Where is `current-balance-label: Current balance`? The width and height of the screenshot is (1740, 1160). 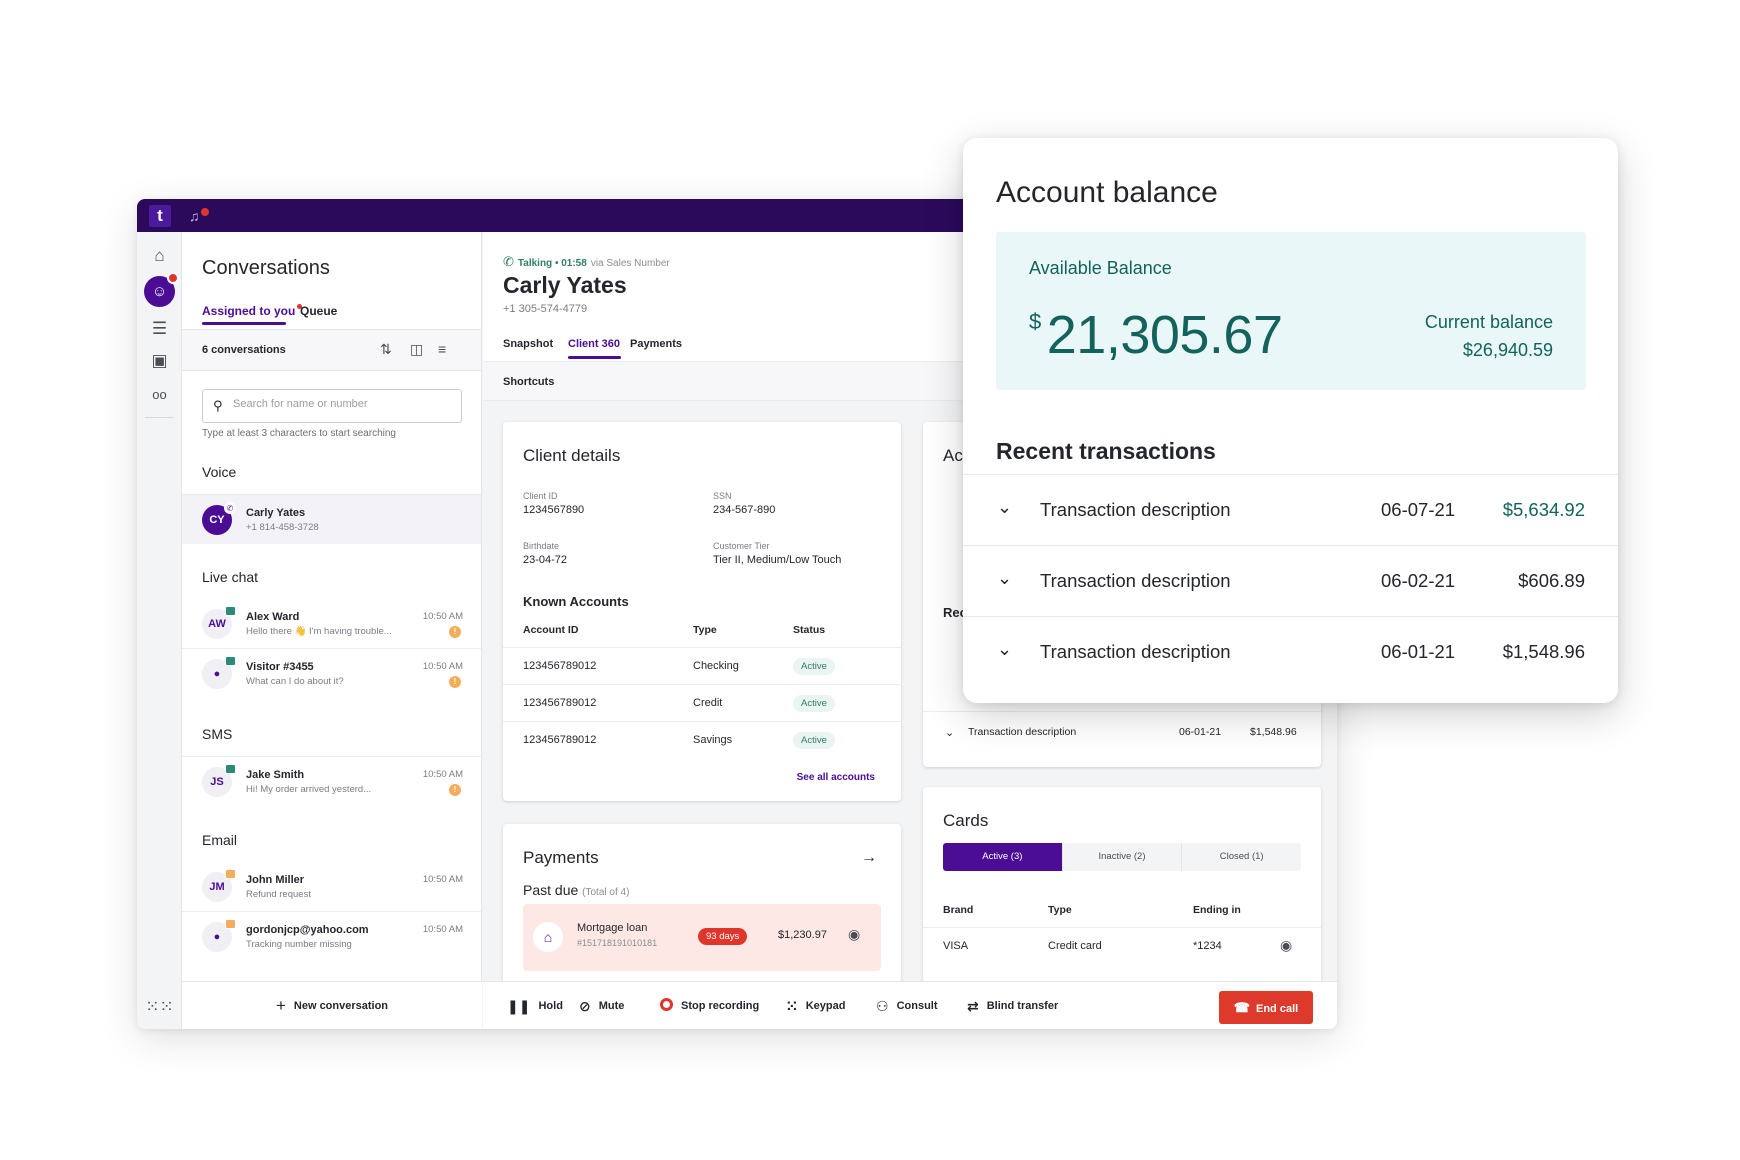 current-balance-label: Current balance is located at coordinates (1488, 322).